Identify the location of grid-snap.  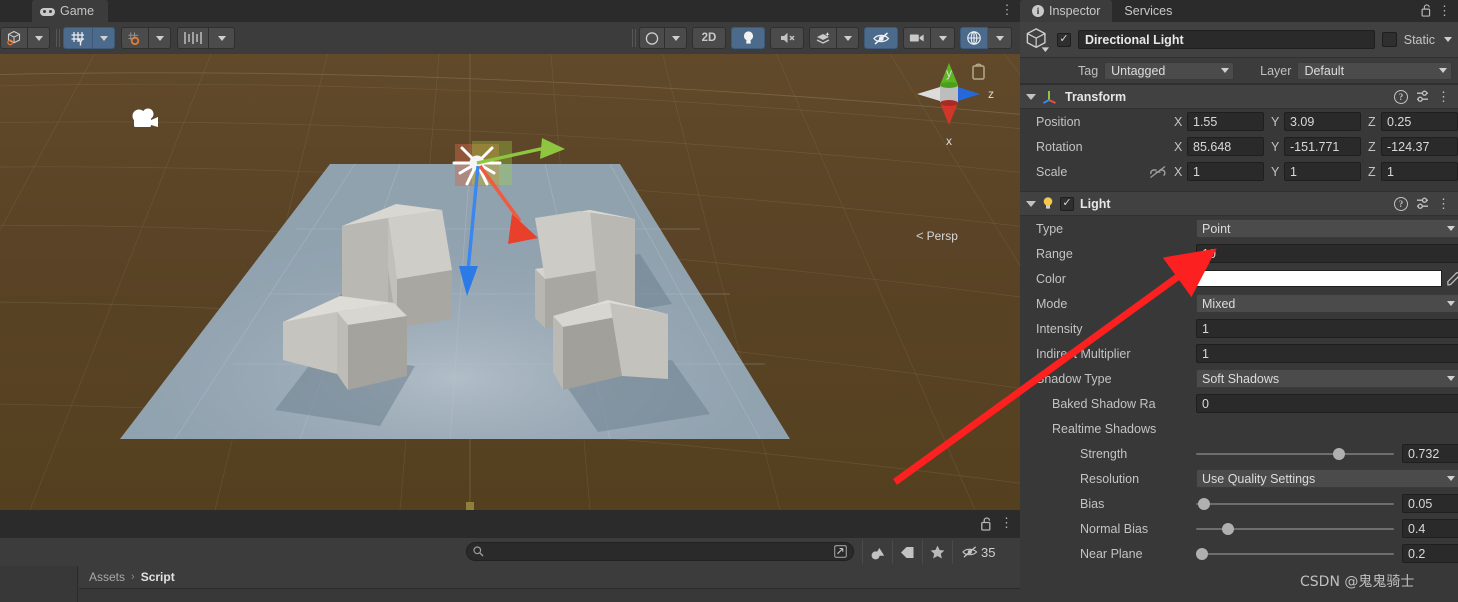
(78, 38).